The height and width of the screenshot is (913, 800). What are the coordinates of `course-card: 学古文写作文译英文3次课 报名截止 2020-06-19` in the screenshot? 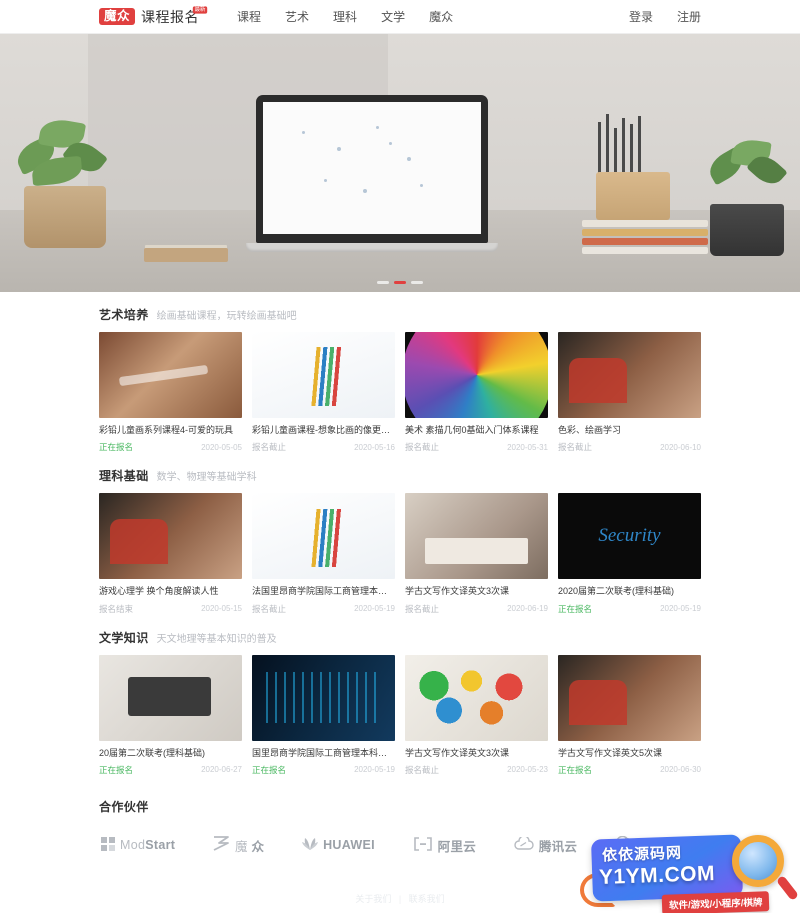 It's located at (476, 554).